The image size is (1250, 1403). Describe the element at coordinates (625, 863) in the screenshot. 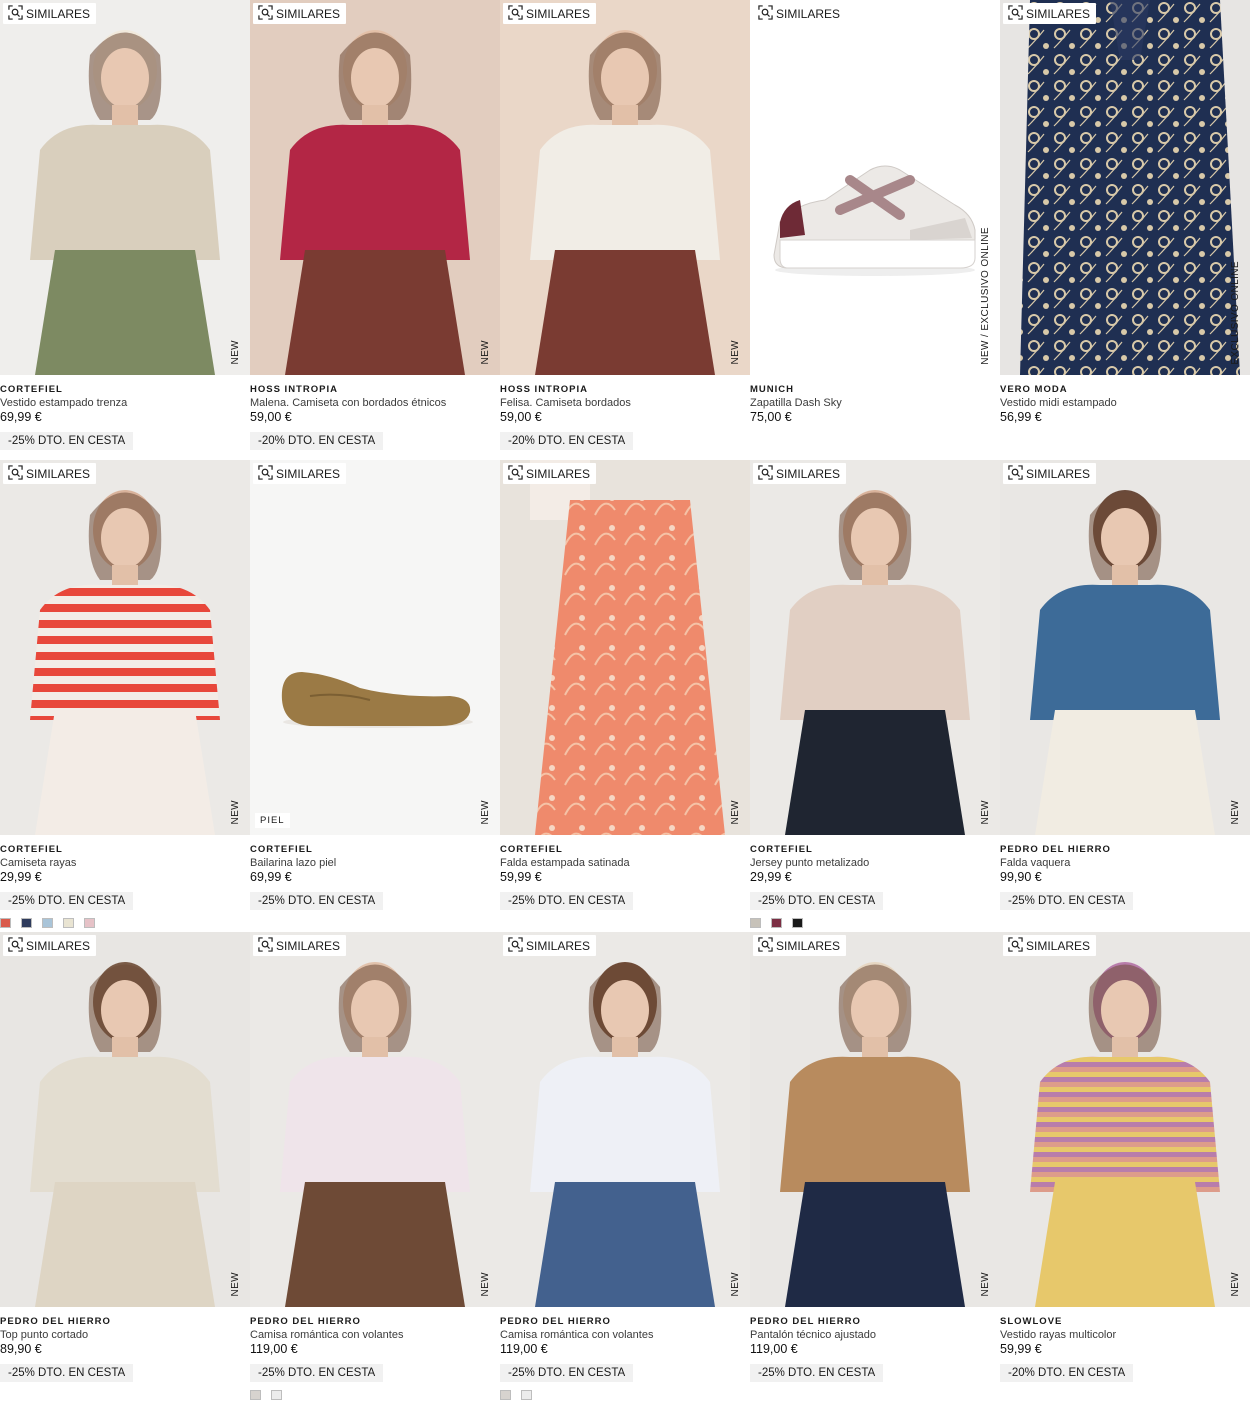

I see `product-name: Falda estampada satinada` at that location.